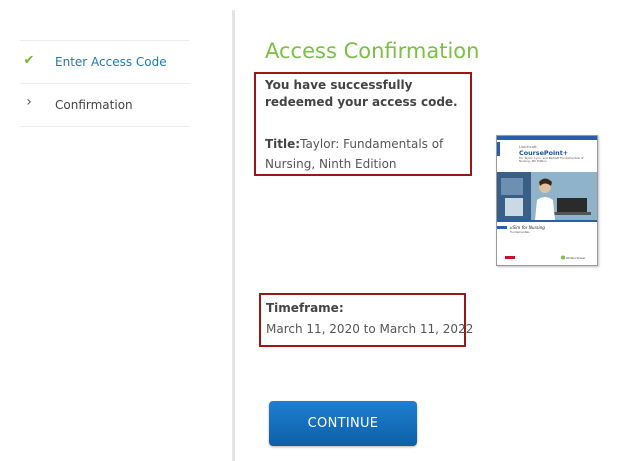 This screenshot has height=461, width=630. Describe the element at coordinates (283, 144) in the screenshot. I see `book-title-label: Title:` at that location.